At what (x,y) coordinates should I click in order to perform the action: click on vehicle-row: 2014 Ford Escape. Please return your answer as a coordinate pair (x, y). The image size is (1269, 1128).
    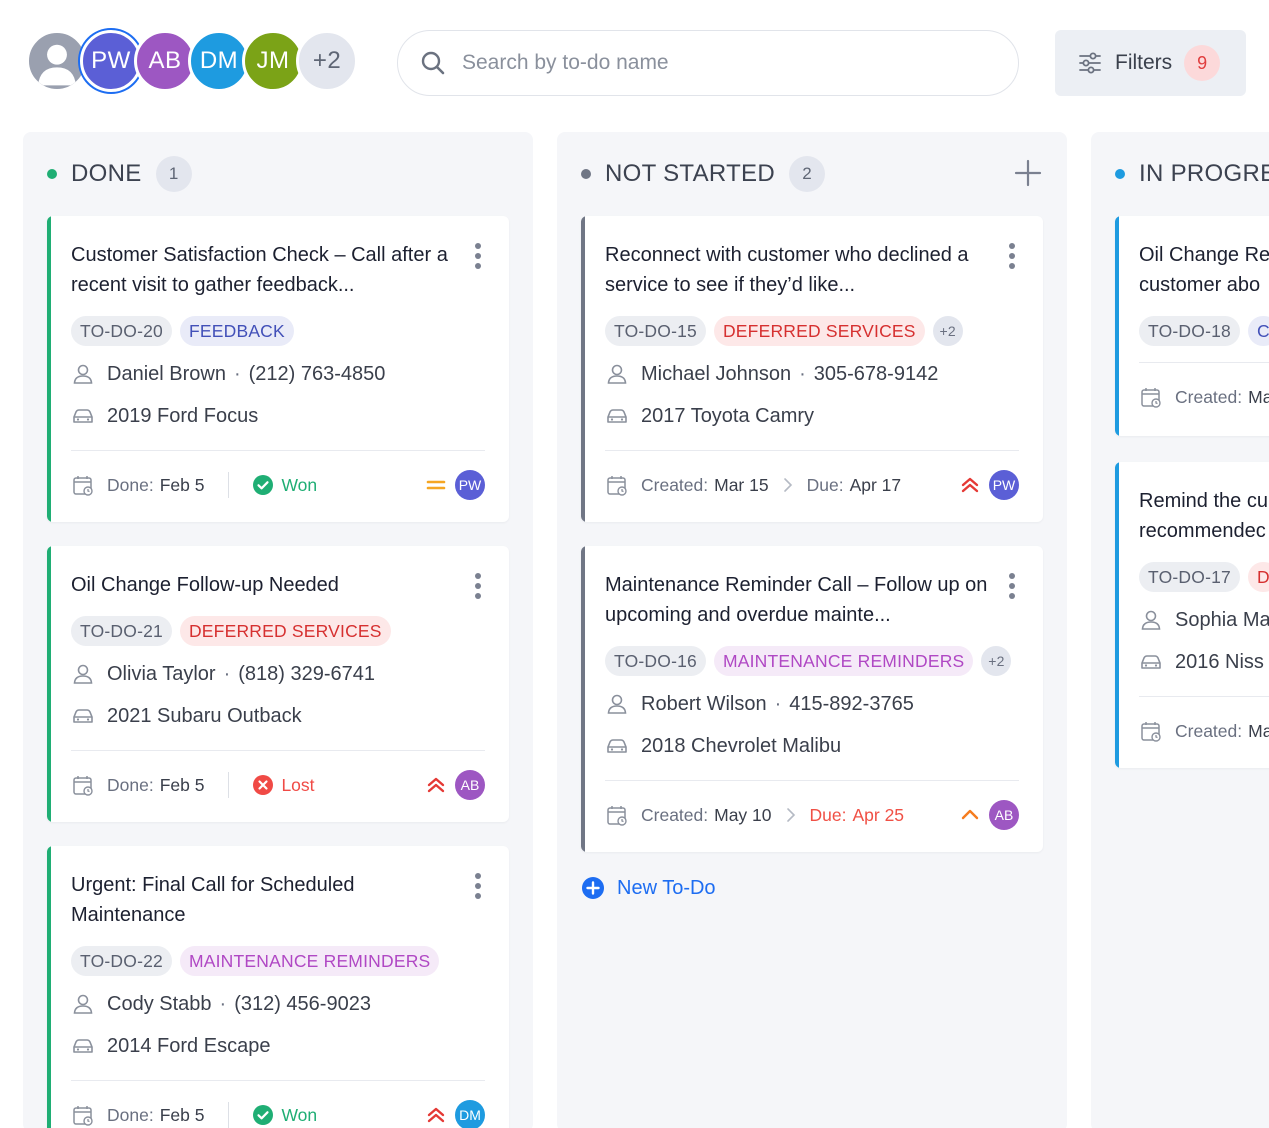
    Looking at the image, I should click on (278, 1046).